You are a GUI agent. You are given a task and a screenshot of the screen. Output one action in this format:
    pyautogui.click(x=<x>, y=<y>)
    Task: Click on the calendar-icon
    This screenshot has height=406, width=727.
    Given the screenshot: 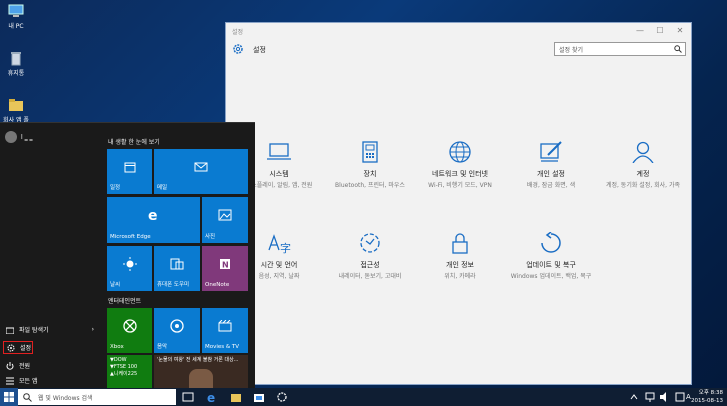 What is the action you would take?
    pyautogui.click(x=129, y=167)
    